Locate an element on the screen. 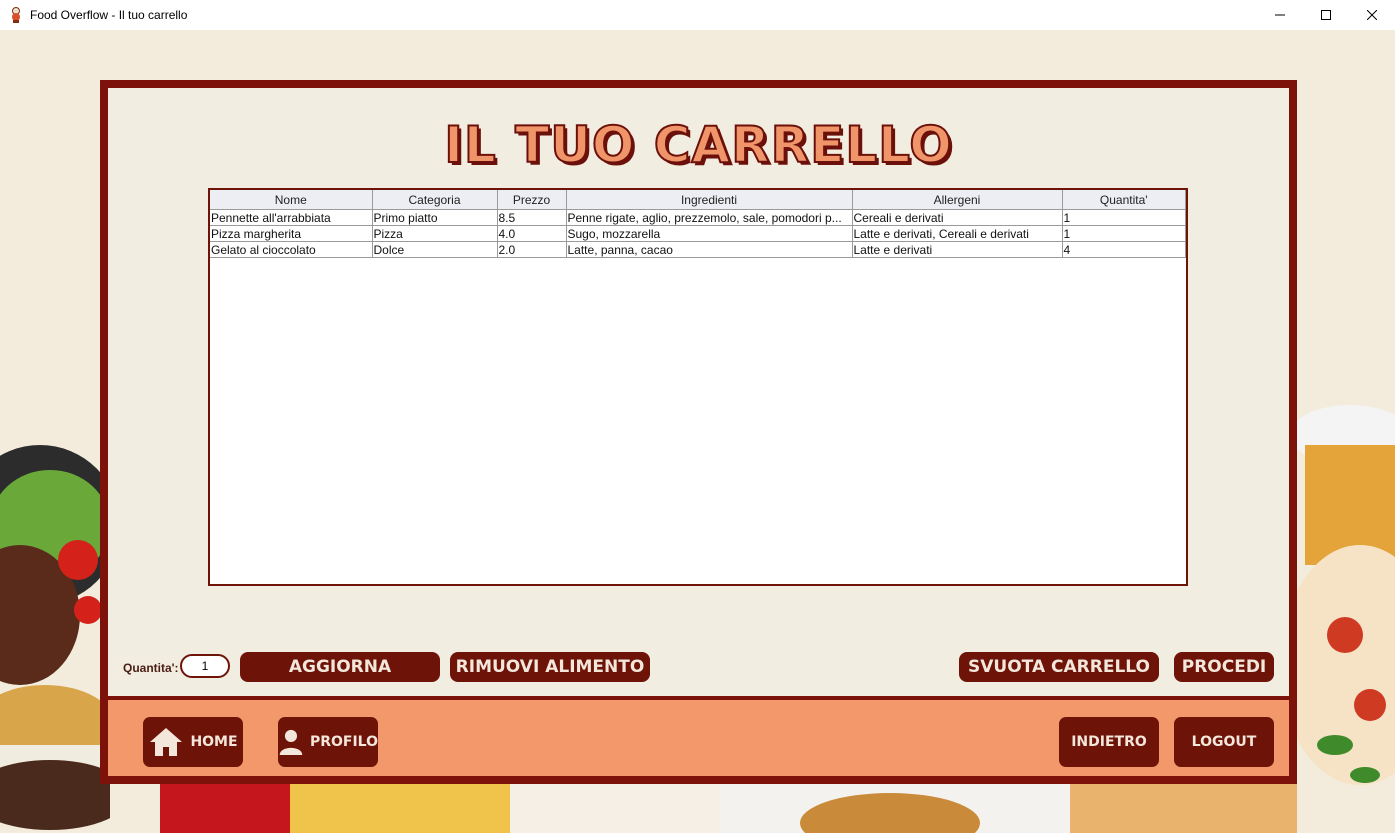 Image resolution: width=1395 pixels, height=833 pixels. app-chef-icon is located at coordinates (16, 15).